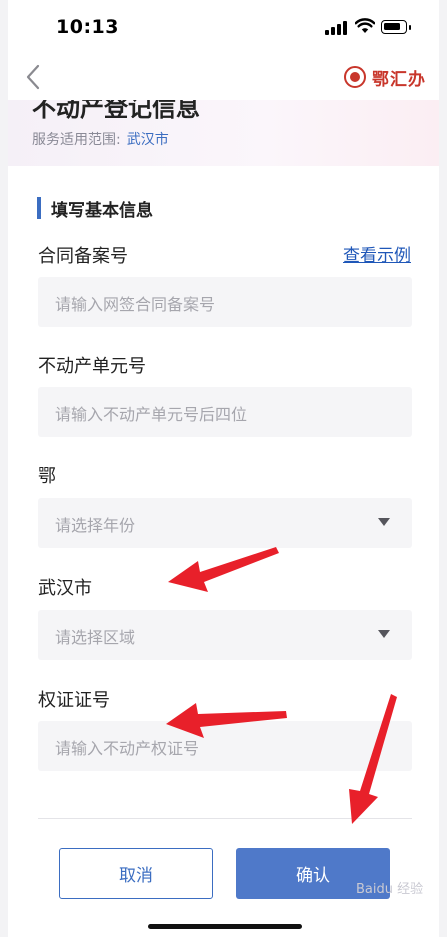 This screenshot has height=937, width=447. What do you see at coordinates (136, 873) in the screenshot?
I see `cancel-button: 取消` at bounding box center [136, 873].